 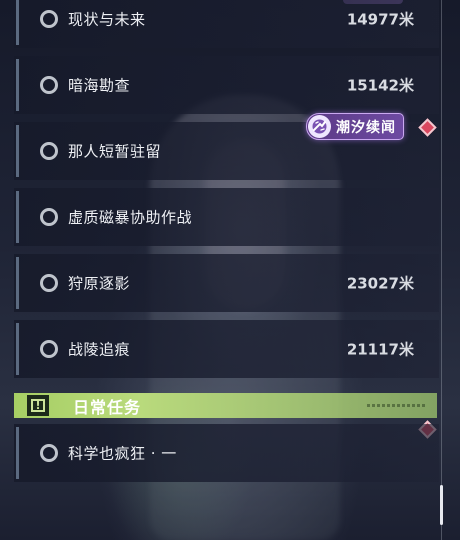 What do you see at coordinates (99, 283) in the screenshot?
I see `quest-name: 狩原逐影` at bounding box center [99, 283].